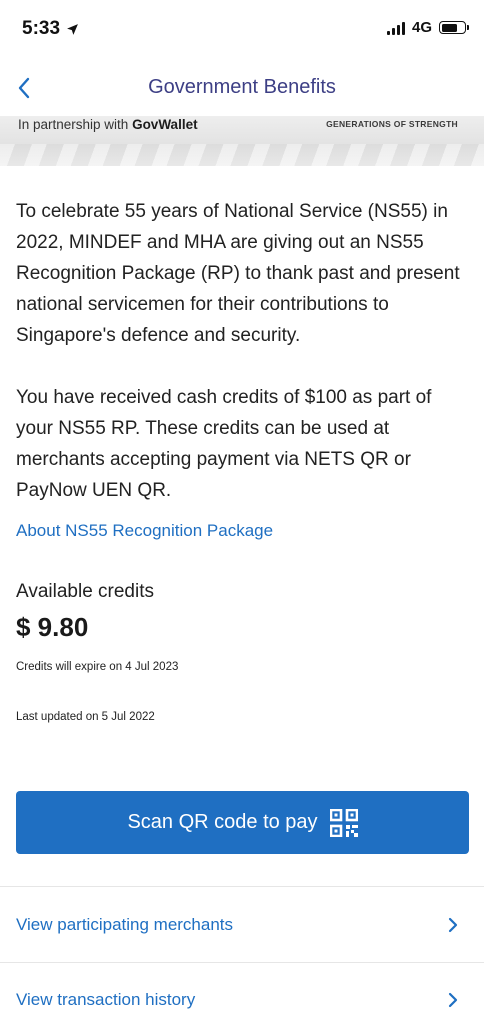 This screenshot has width=484, height=1024. Describe the element at coordinates (106, 999) in the screenshot. I see `view-transactions-label: View transaction history` at that location.